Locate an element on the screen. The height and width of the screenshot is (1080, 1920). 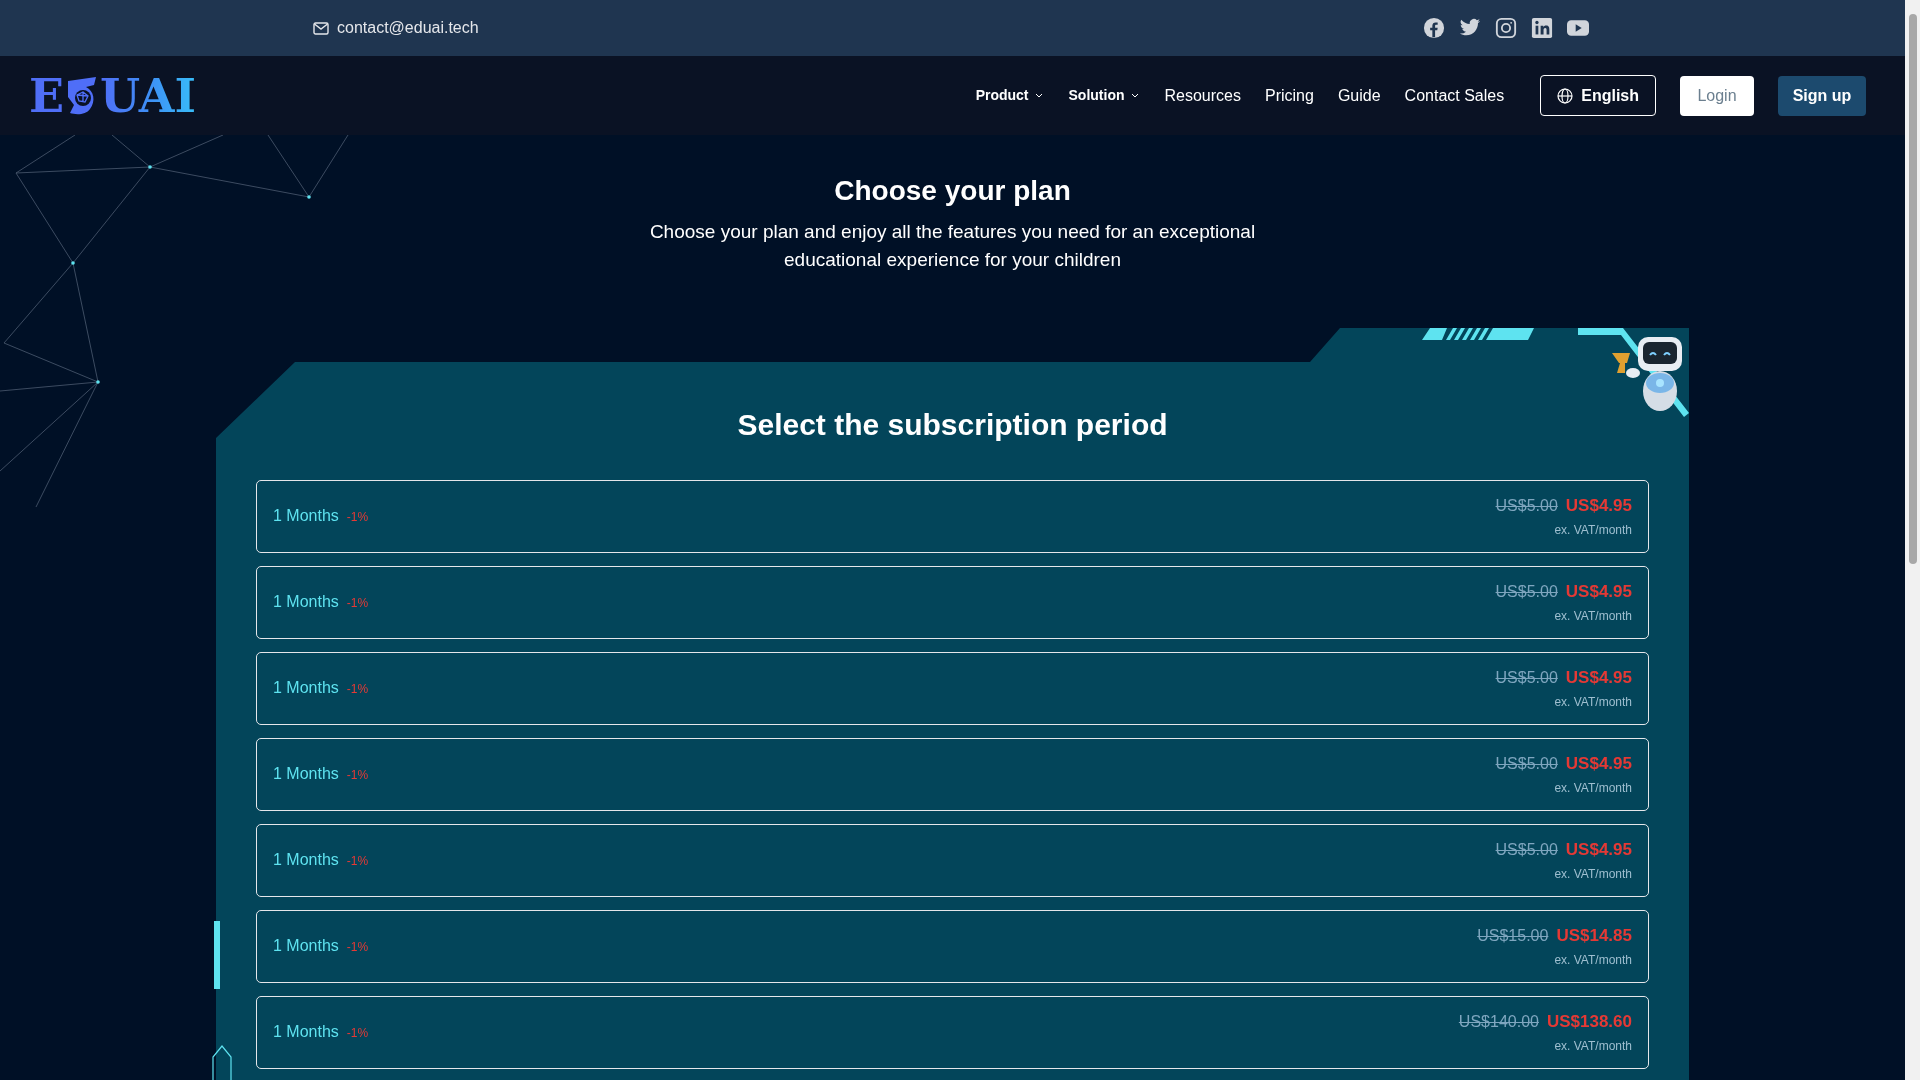
mail-icon is located at coordinates (321, 28).